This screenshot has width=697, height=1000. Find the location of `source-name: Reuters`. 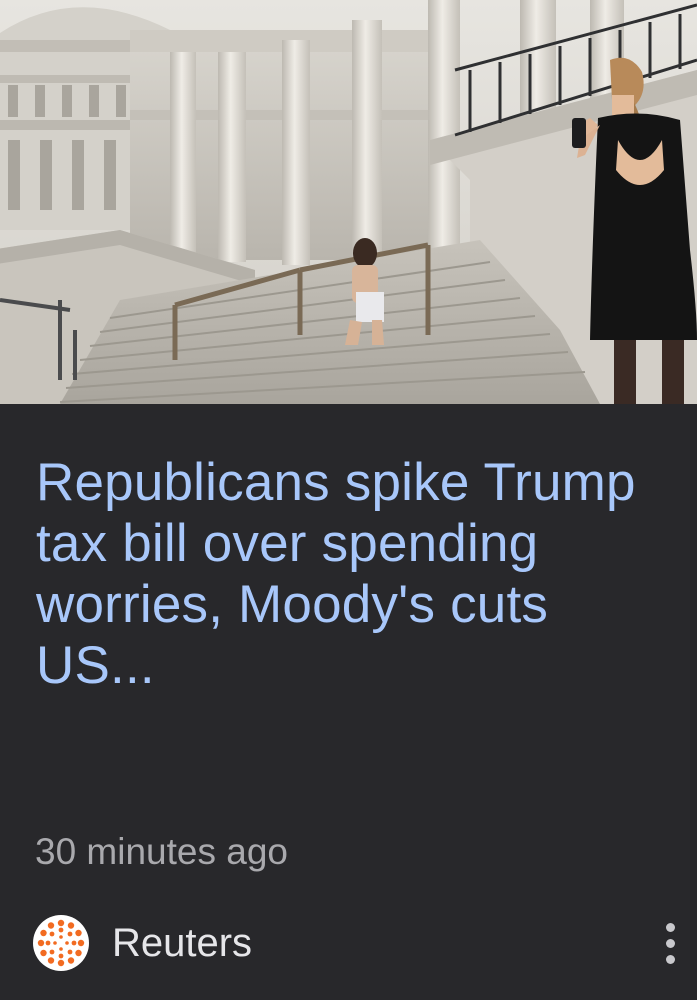

source-name: Reuters is located at coordinates (182, 943).